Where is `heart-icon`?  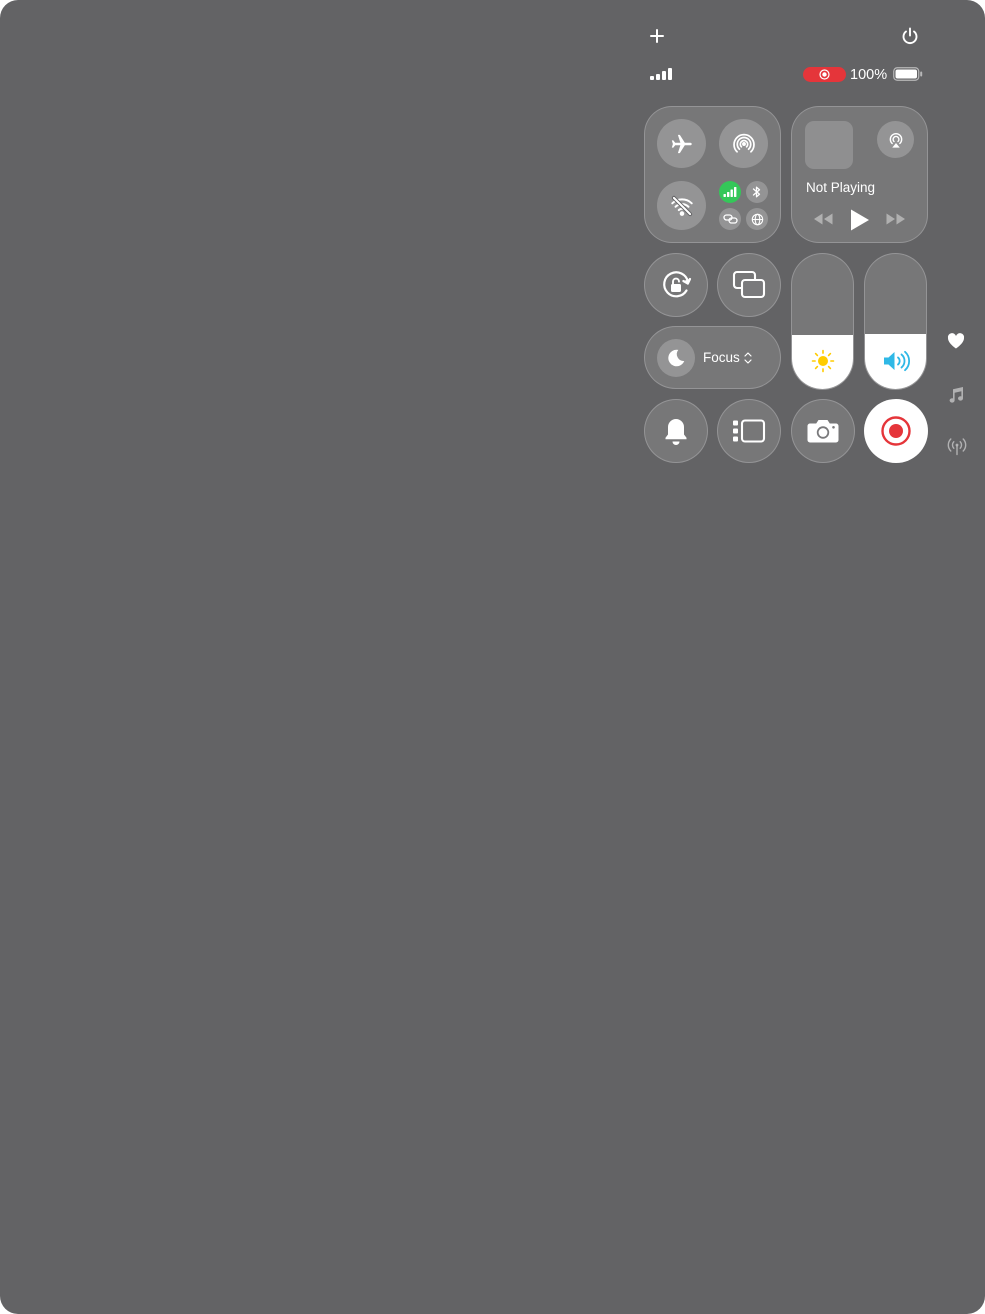
heart-icon is located at coordinates (956, 341).